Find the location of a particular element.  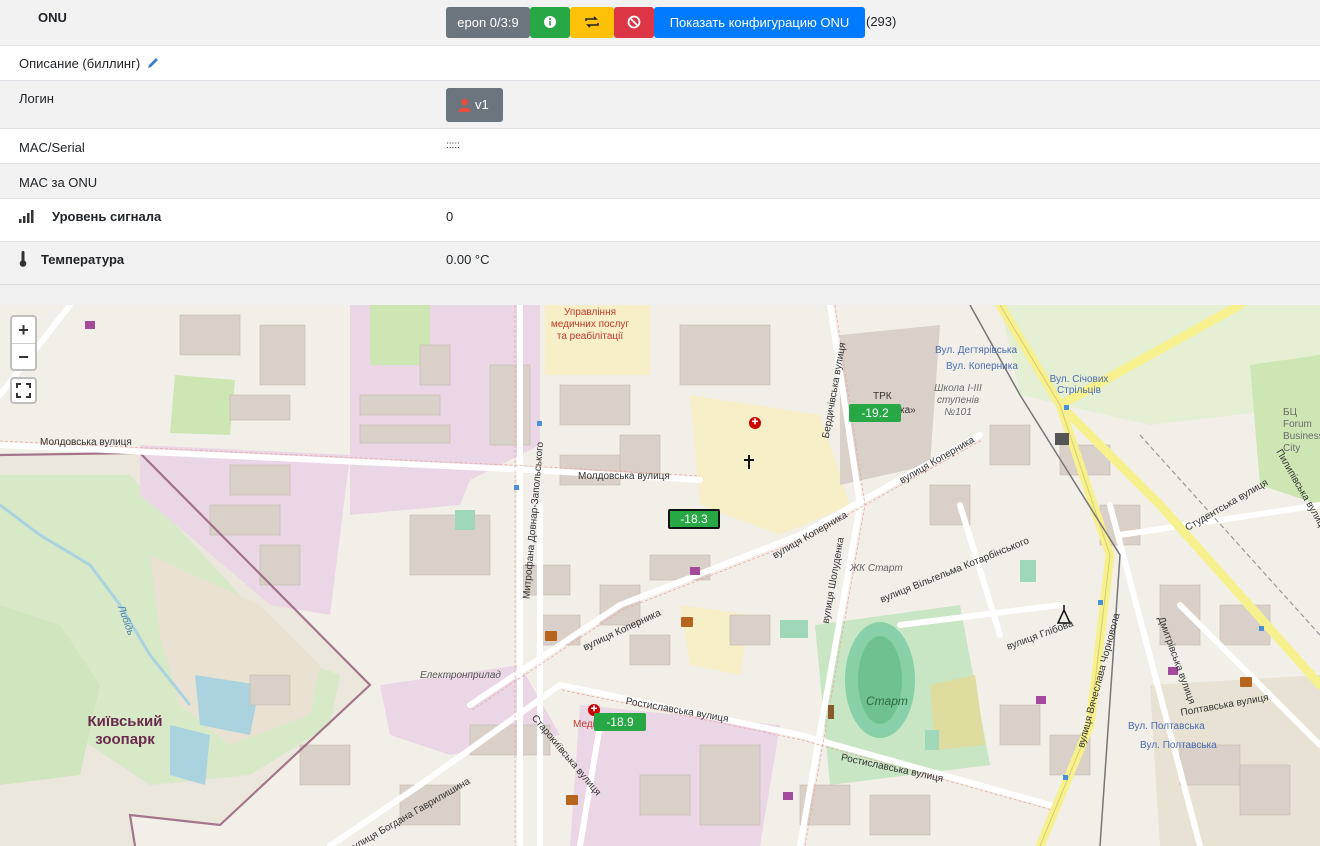

label-sichovykh: Вул. Січових Стрільців is located at coordinates (1079, 385).